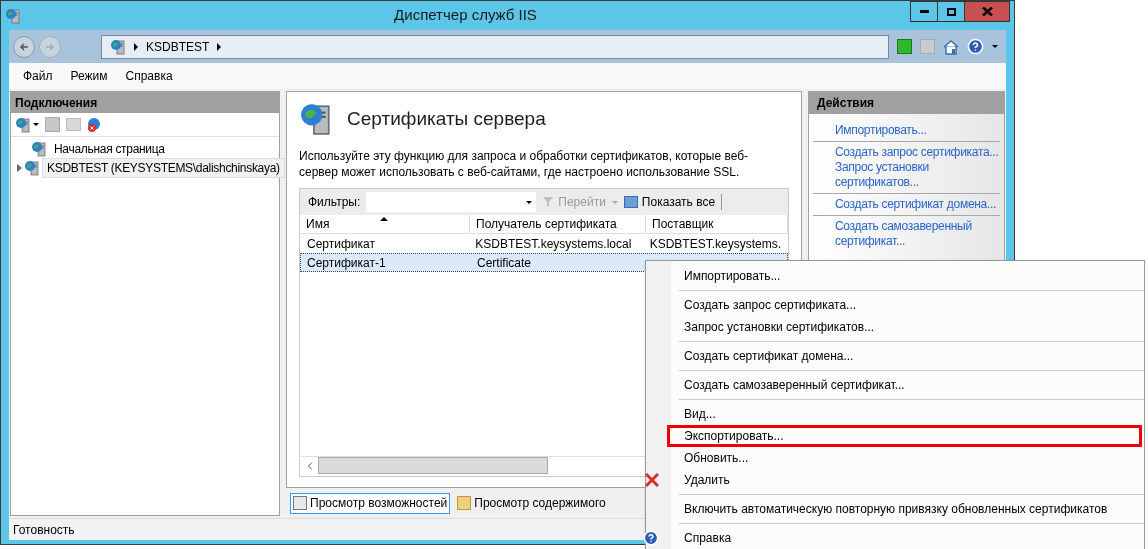 This screenshot has width=1148, height=549. I want to click on app-icon, so click(13, 15).